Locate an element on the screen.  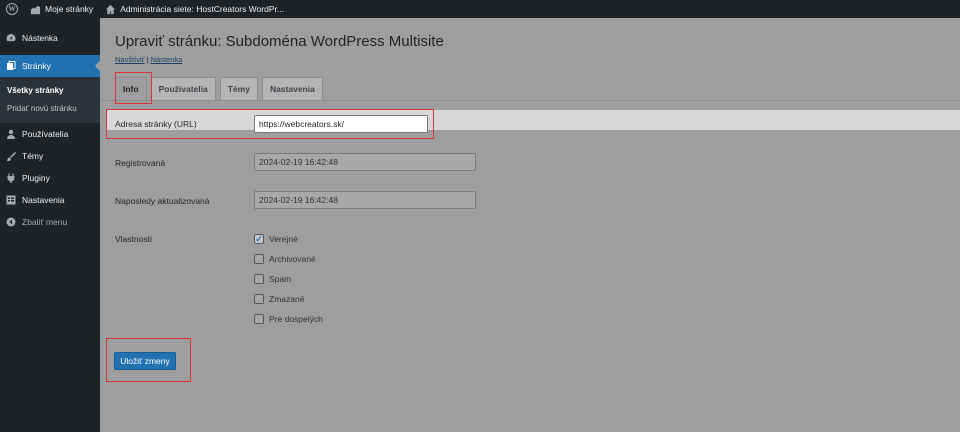
wordpress-logo-button: W is located at coordinates (12, 9).